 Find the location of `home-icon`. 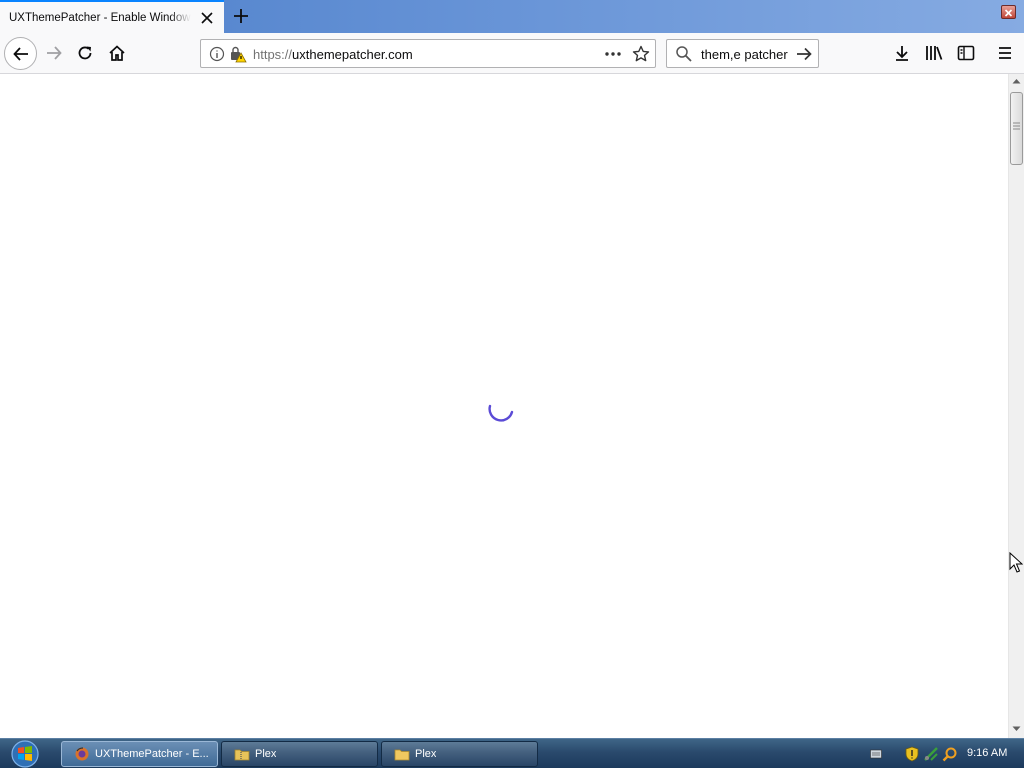

home-icon is located at coordinates (117, 53).